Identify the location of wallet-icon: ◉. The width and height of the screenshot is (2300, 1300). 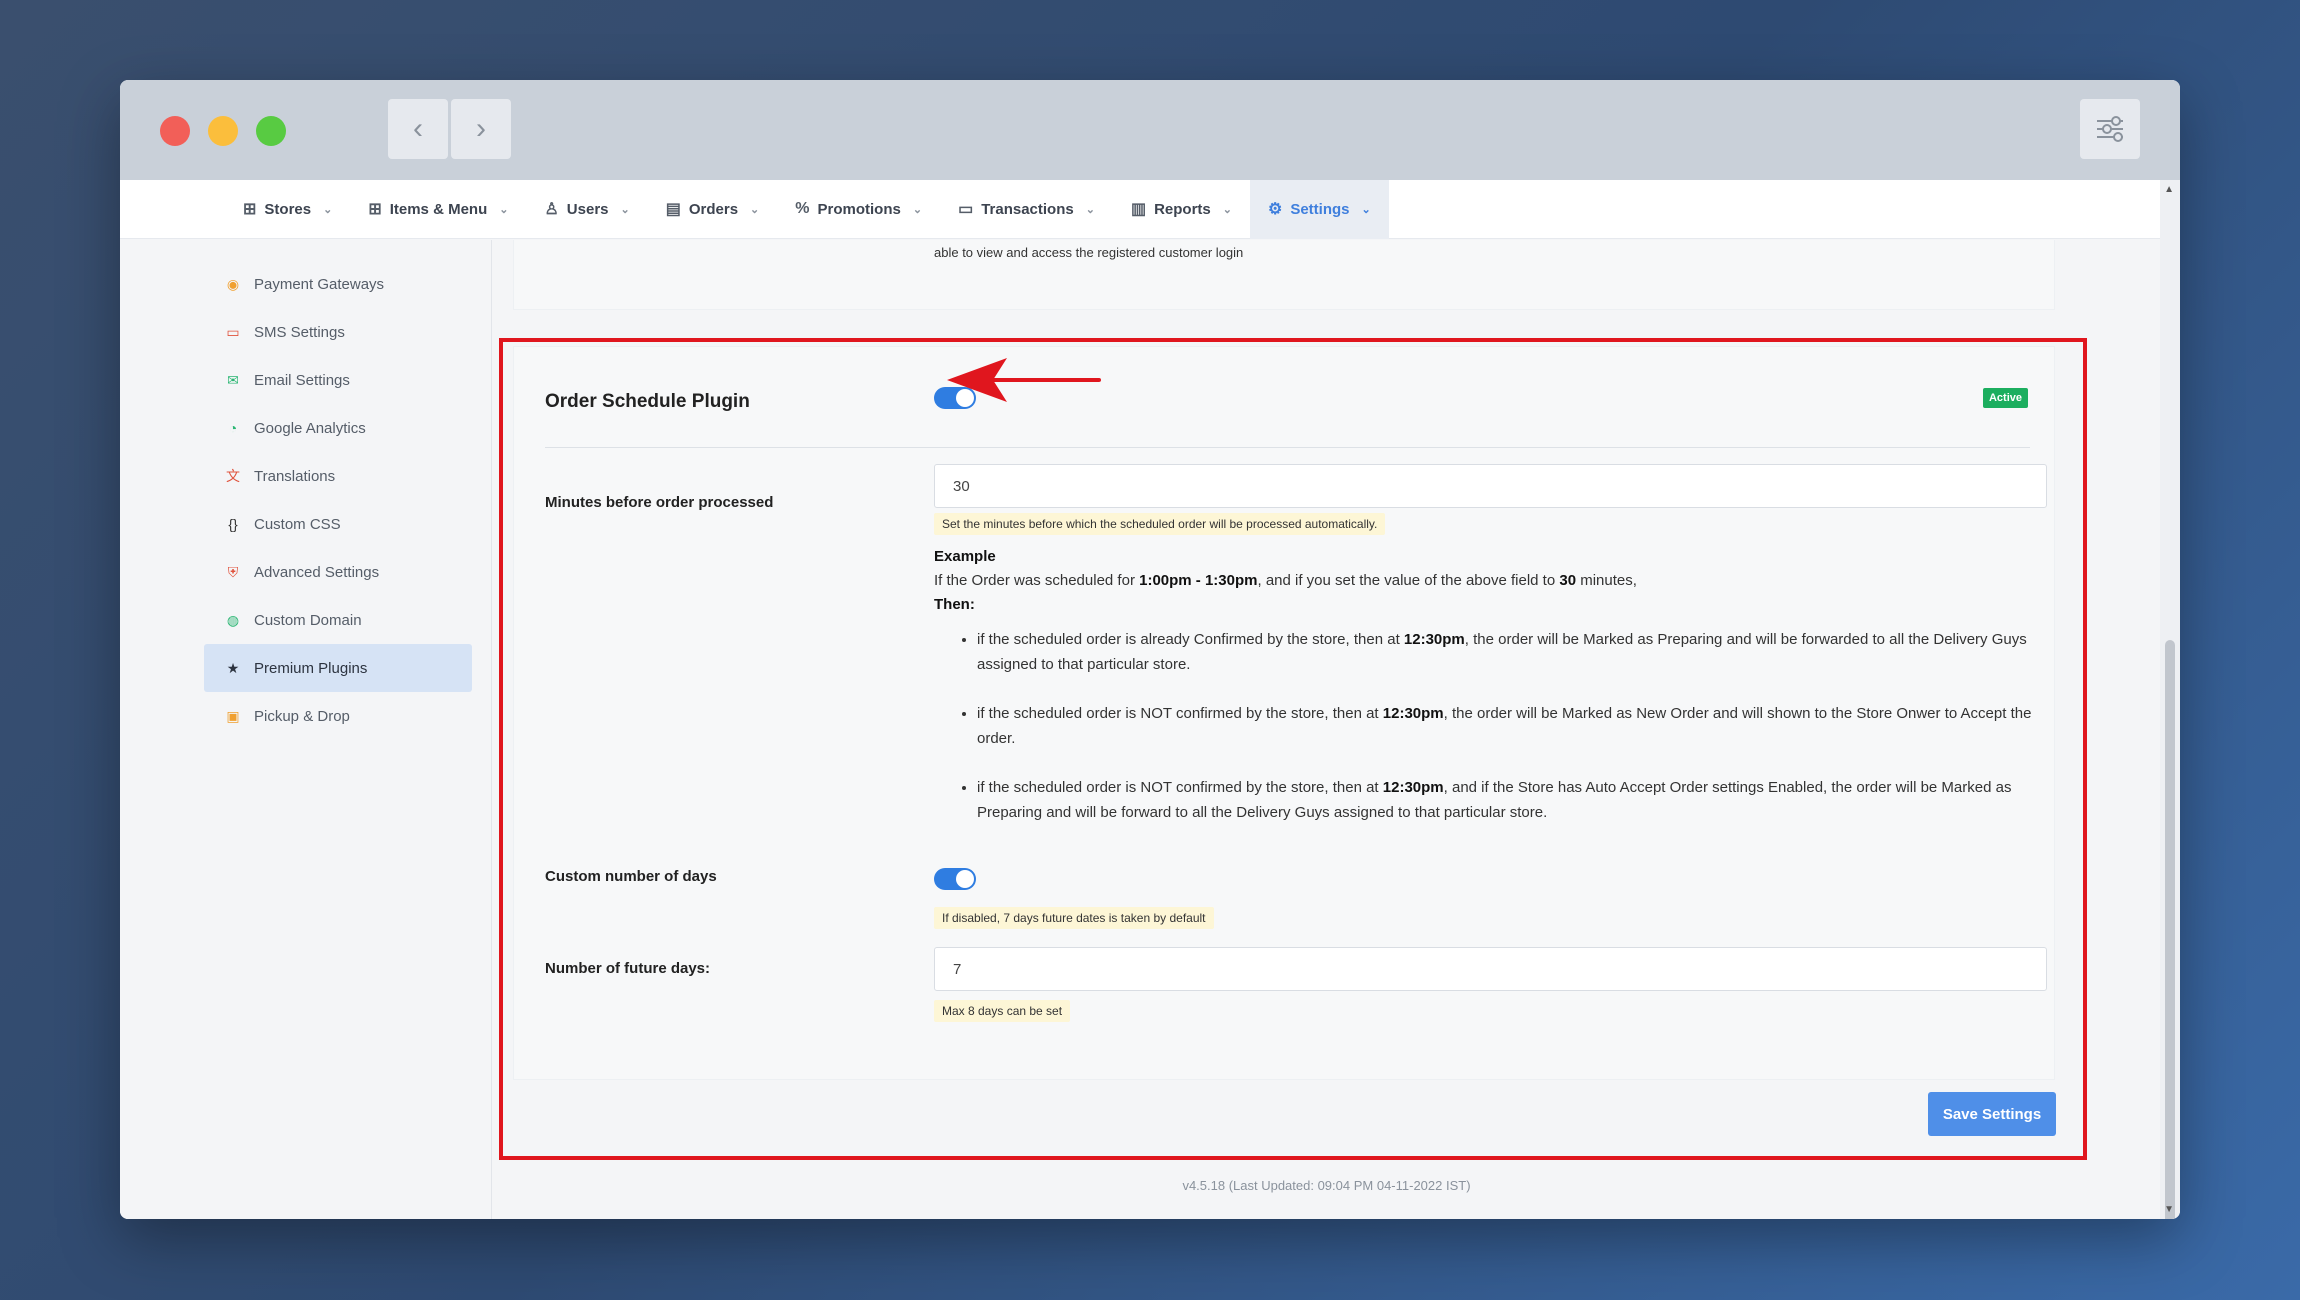
(233, 283).